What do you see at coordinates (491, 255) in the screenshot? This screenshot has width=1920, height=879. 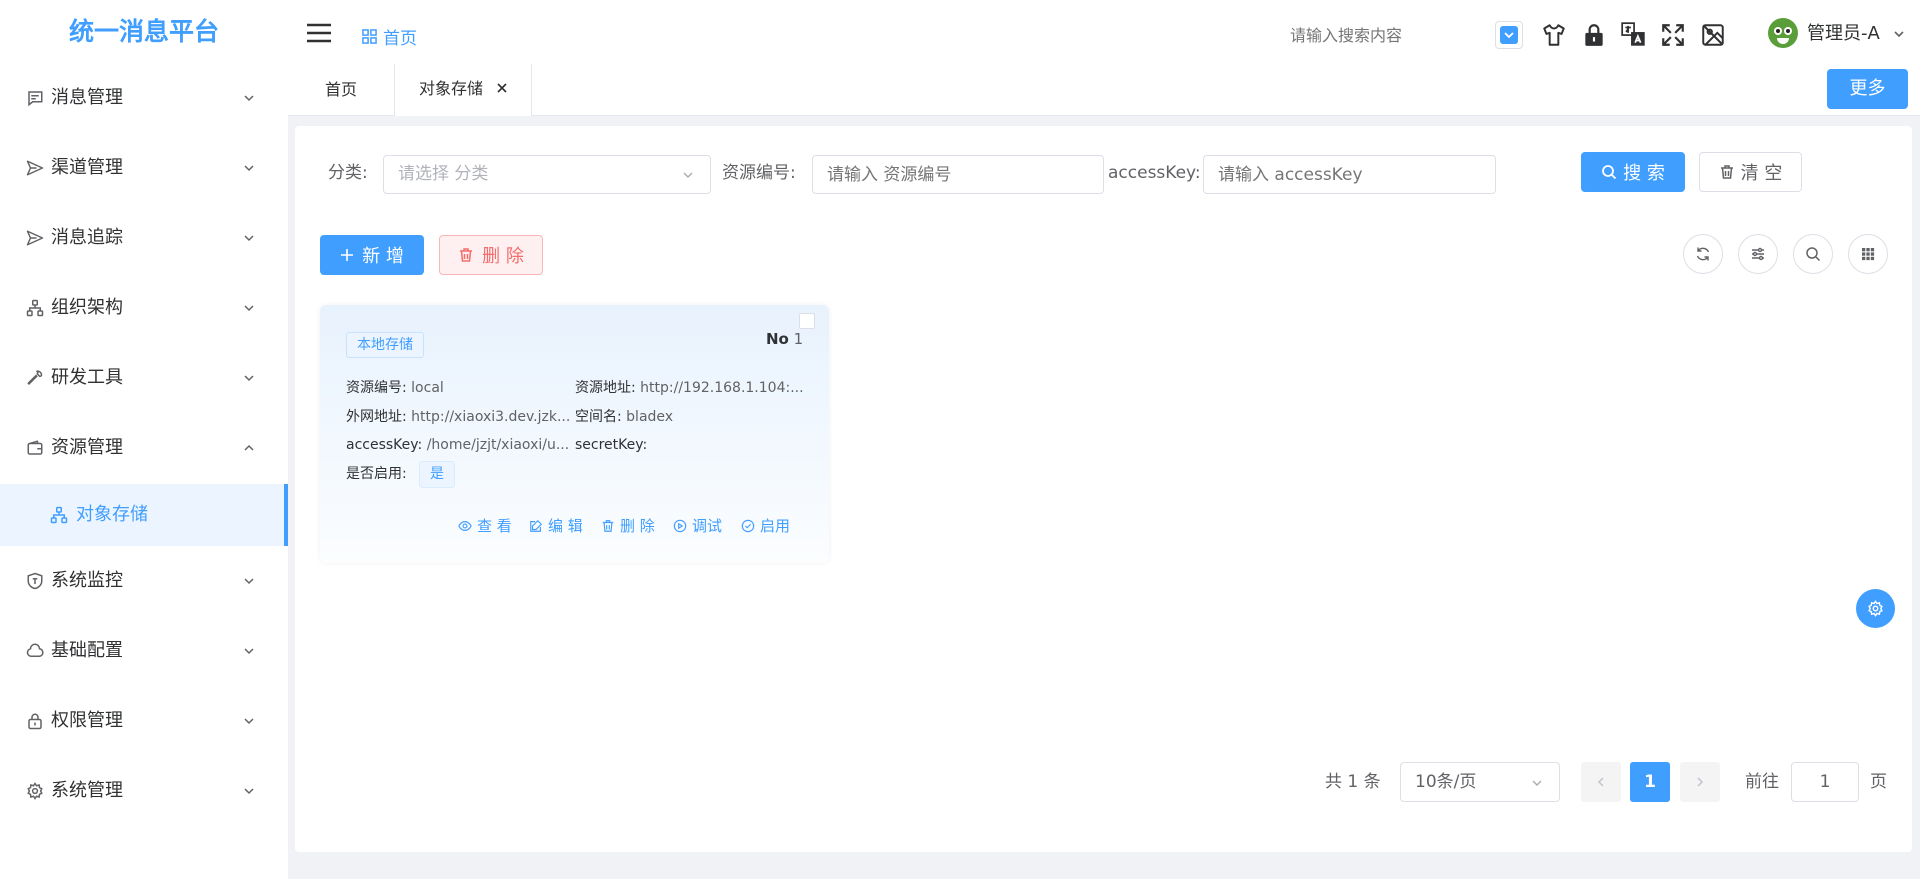 I see `batch-delete-button: 删 除` at bounding box center [491, 255].